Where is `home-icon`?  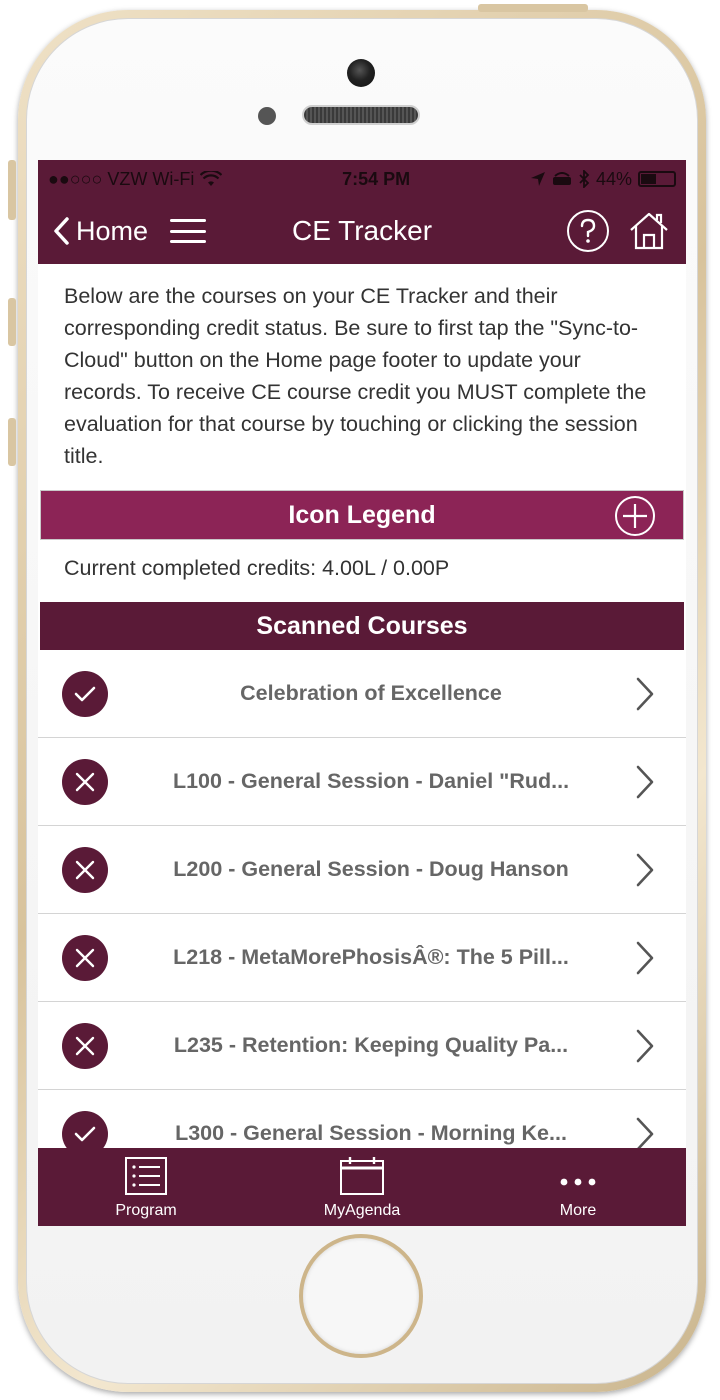 home-icon is located at coordinates (649, 231).